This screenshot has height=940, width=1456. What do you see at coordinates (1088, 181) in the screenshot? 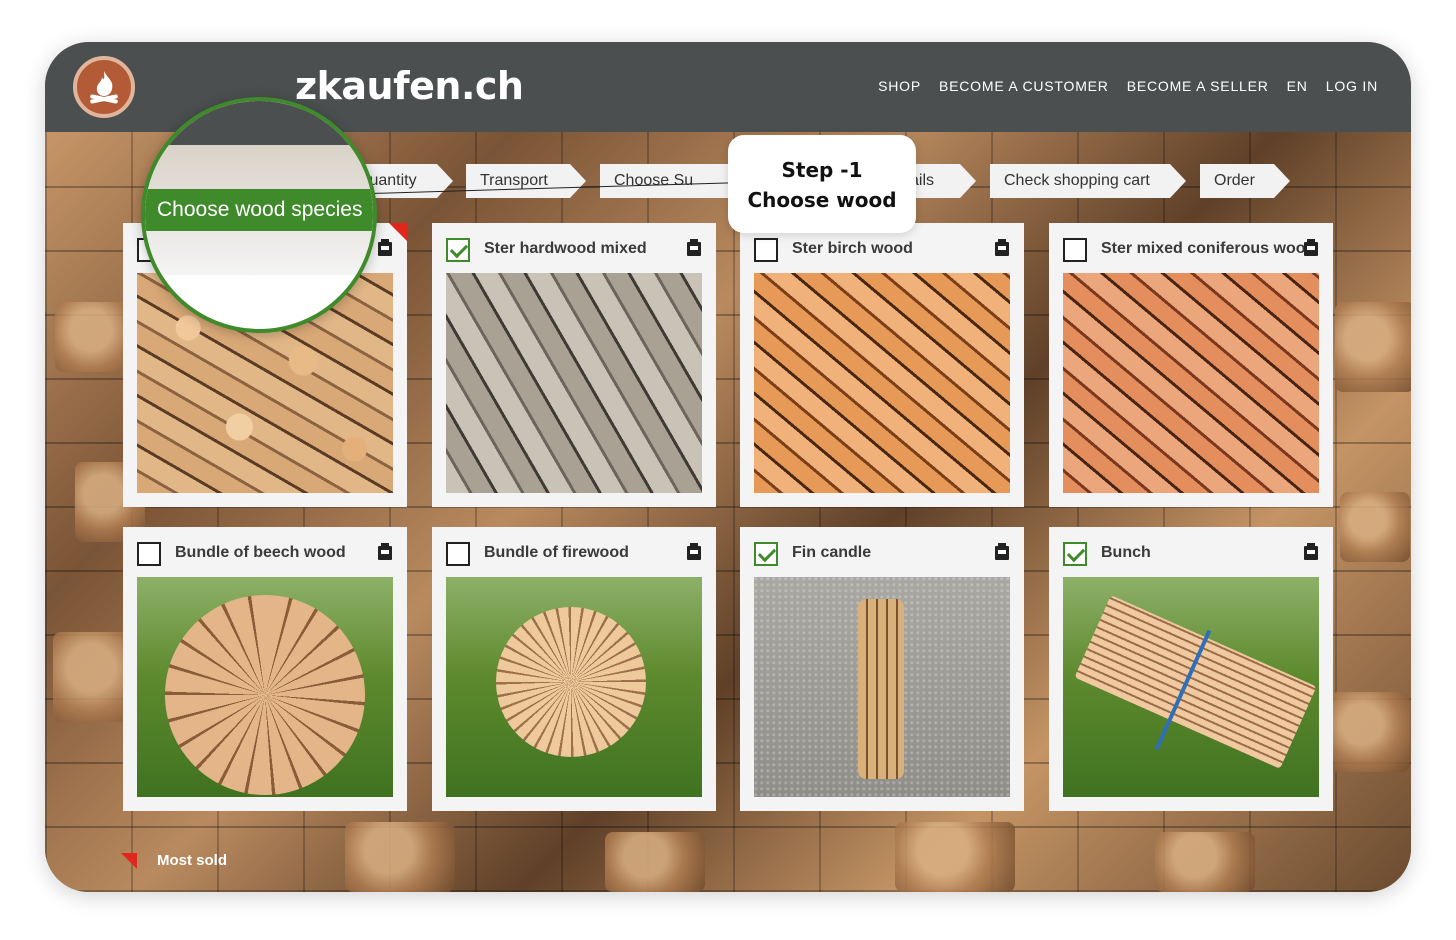
I see `step-check-cart: Check shopping cart` at bounding box center [1088, 181].